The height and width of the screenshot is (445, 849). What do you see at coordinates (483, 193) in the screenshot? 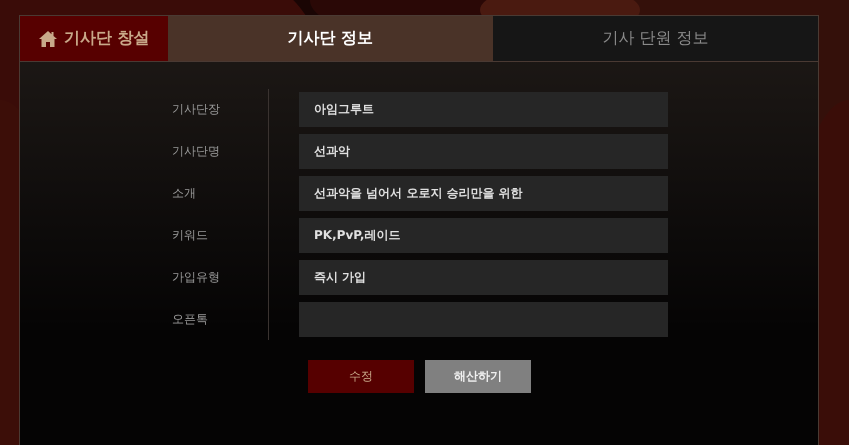
I see `input-field: 선과악을 넘어서 오로지 승리만을 위한` at bounding box center [483, 193].